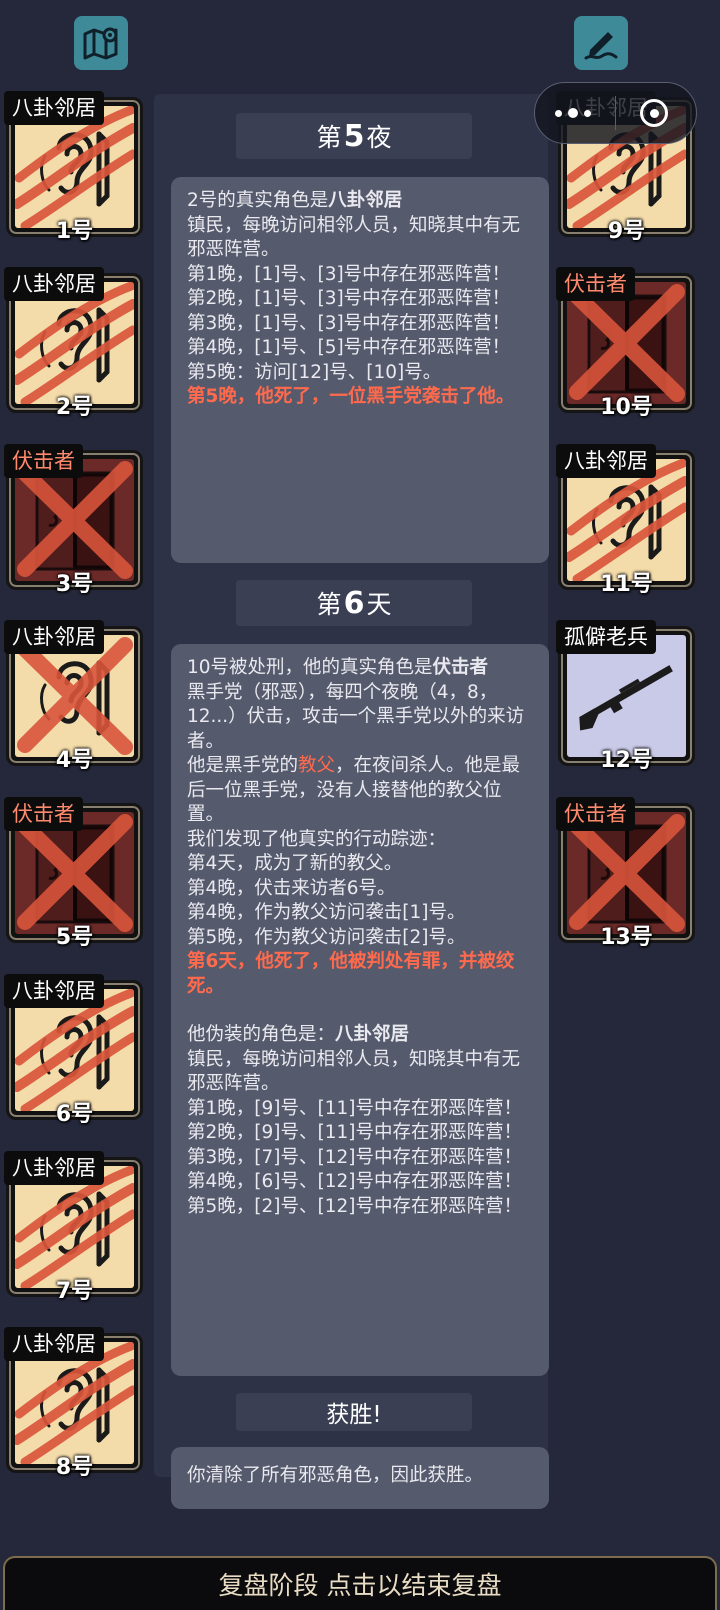 Image resolution: width=720 pixels, height=1610 pixels. Describe the element at coordinates (295, 863) in the screenshot. I see `msg-line: 第4天，成为了新的教父。` at that location.